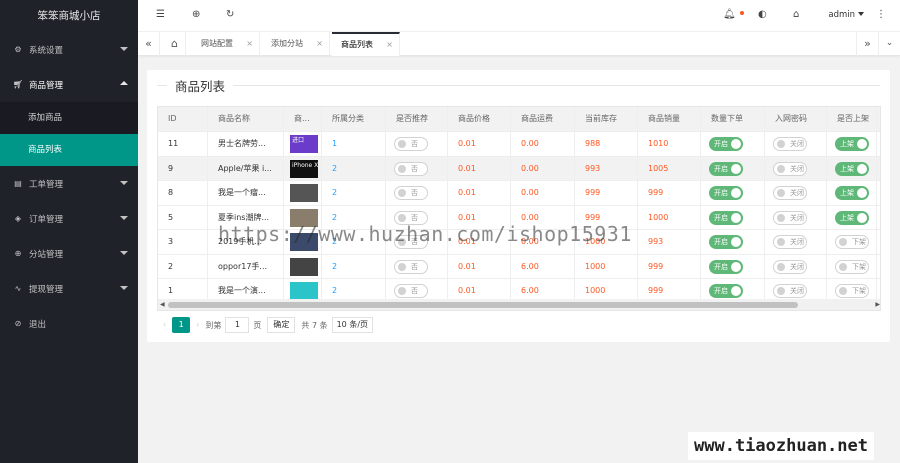  What do you see at coordinates (230, 14) in the screenshot?
I see `refresh-icon: ↻` at bounding box center [230, 14].